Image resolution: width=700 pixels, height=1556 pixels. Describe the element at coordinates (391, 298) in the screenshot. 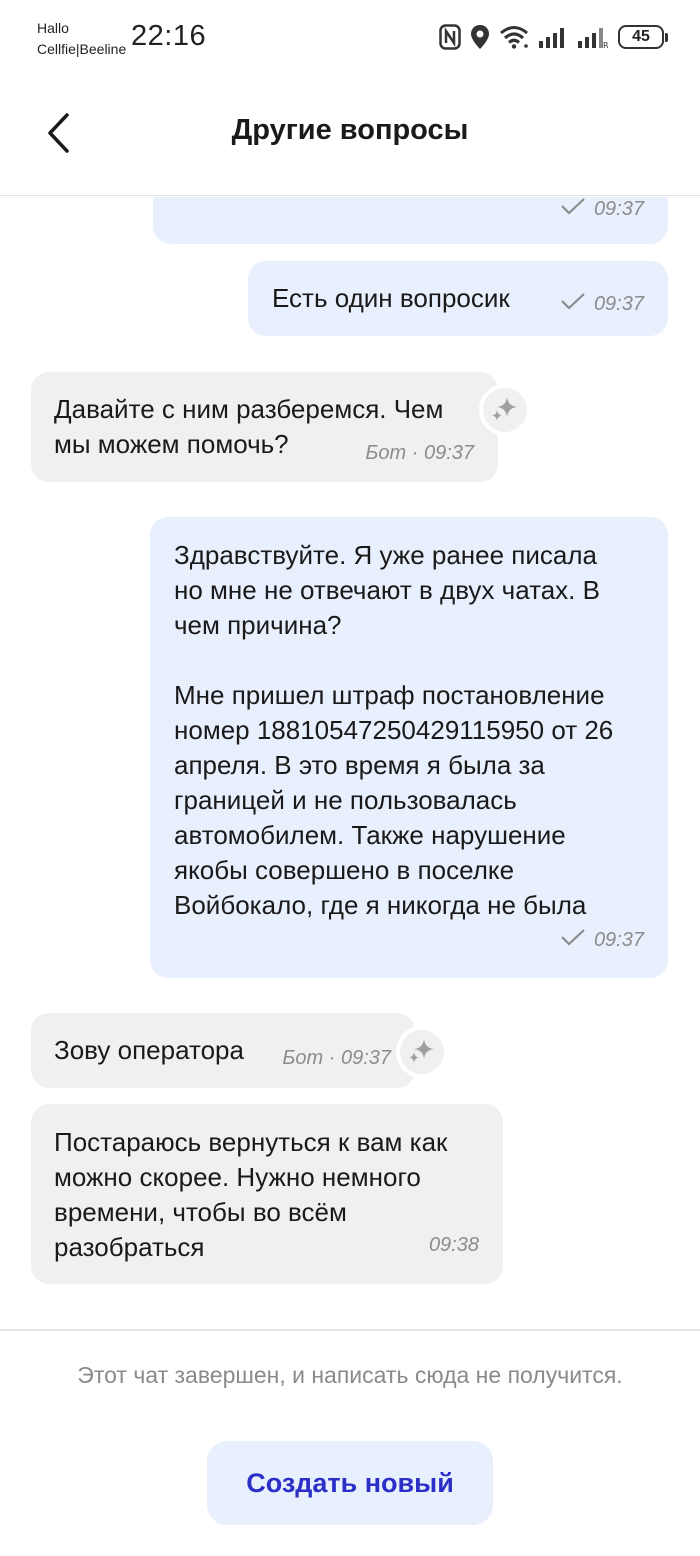

I see `message-text: Есть один вопросик` at that location.